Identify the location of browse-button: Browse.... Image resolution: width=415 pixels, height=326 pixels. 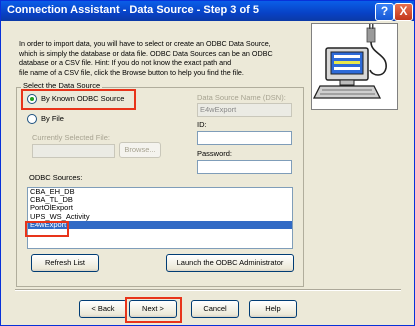
(140, 150).